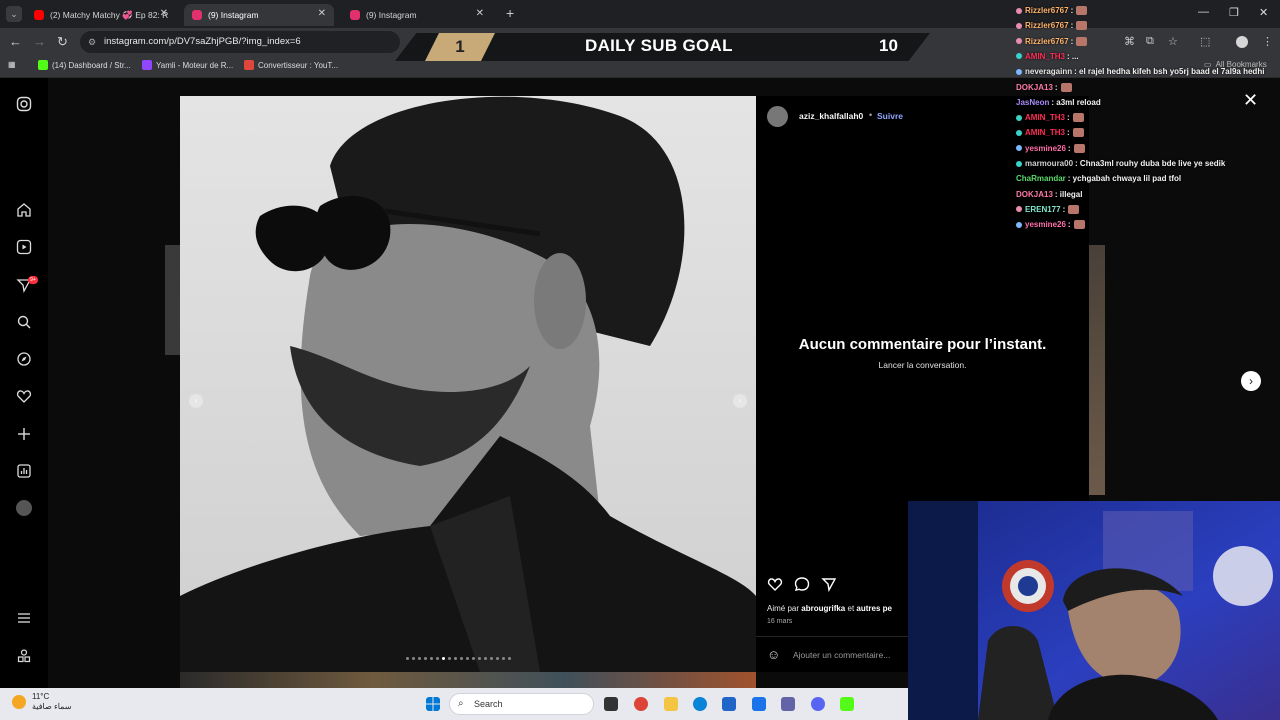 This screenshot has height=720, width=1280. I want to click on minimize-icon: —, so click(1203, 12).